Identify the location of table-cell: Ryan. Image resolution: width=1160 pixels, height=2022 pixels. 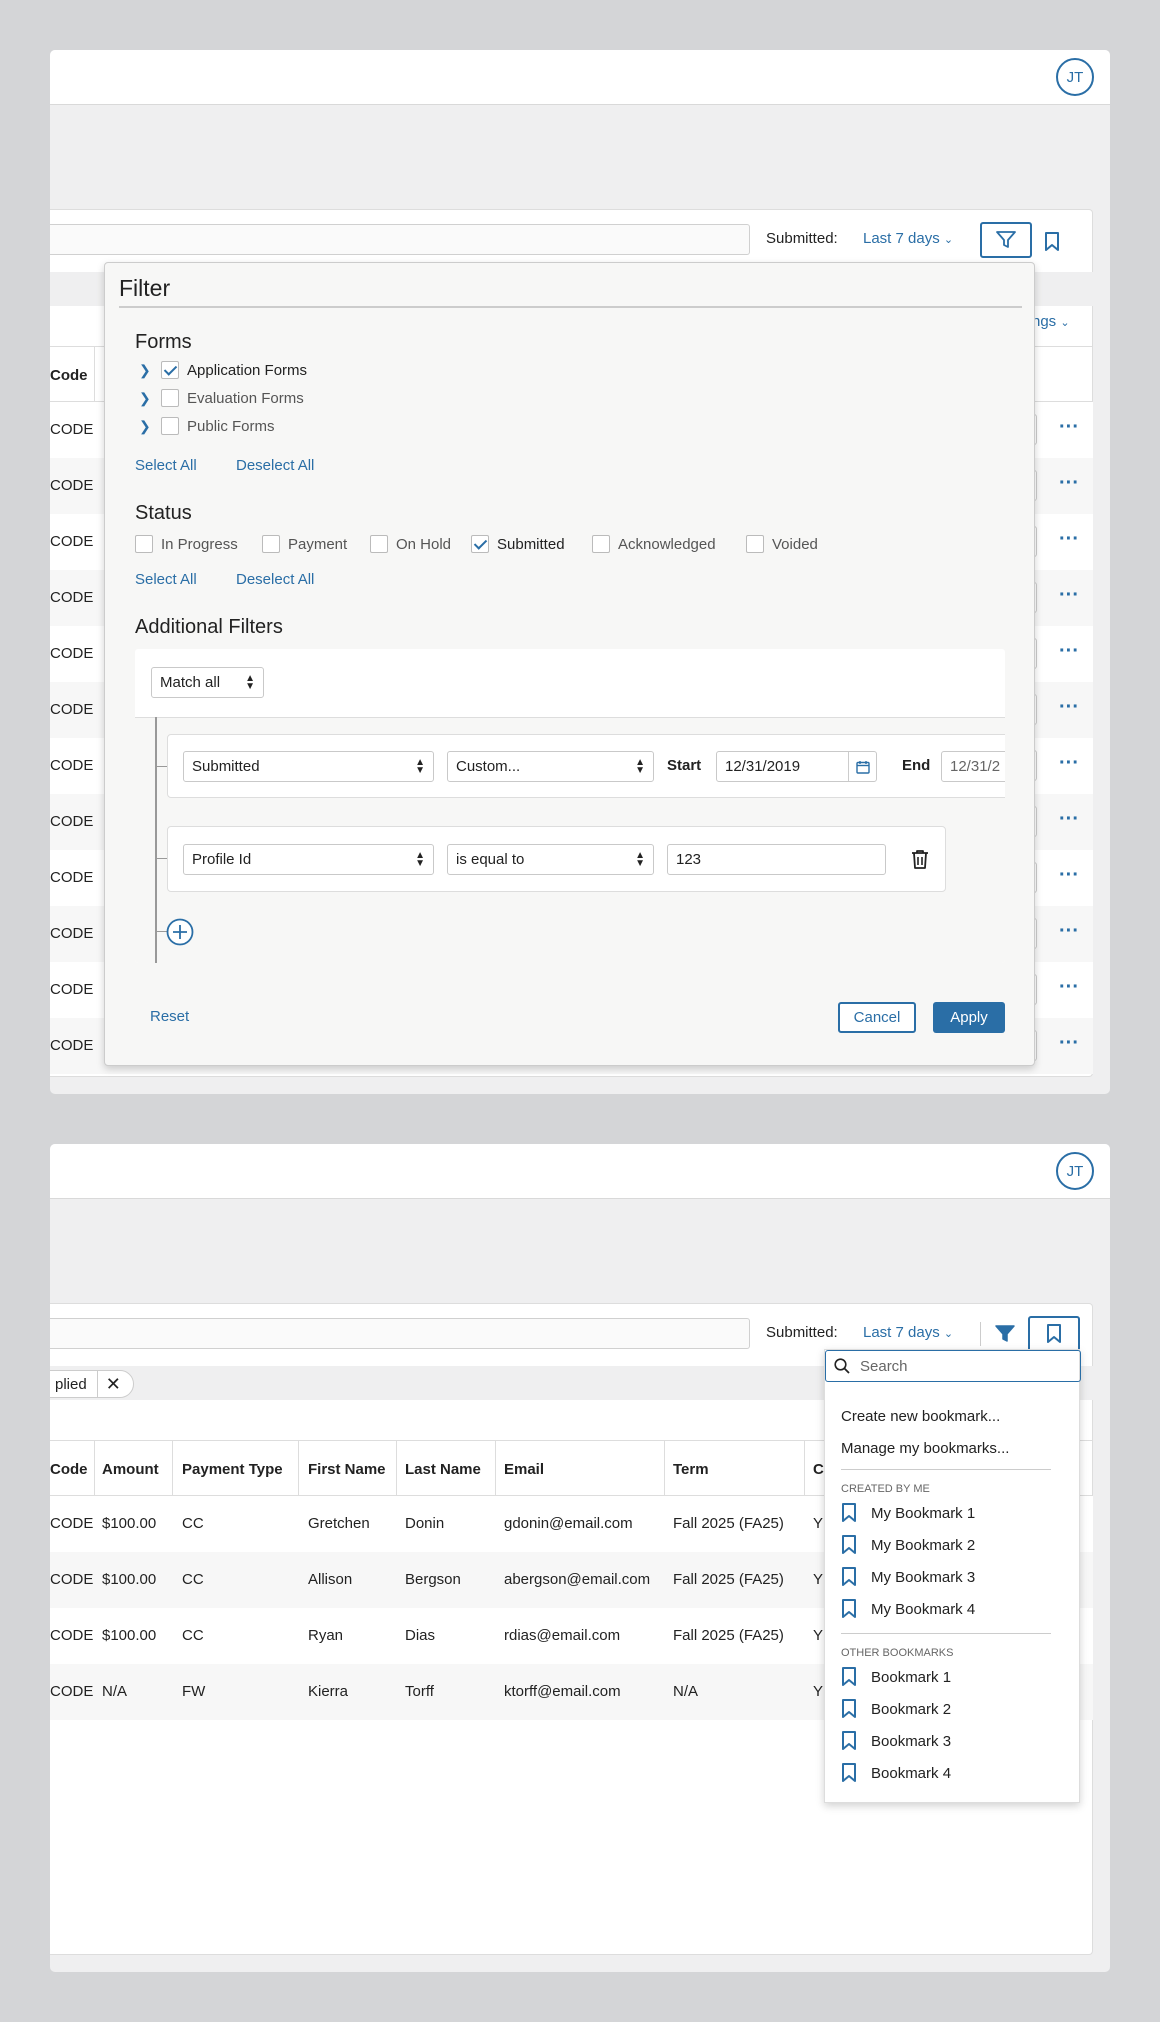
(326, 1635).